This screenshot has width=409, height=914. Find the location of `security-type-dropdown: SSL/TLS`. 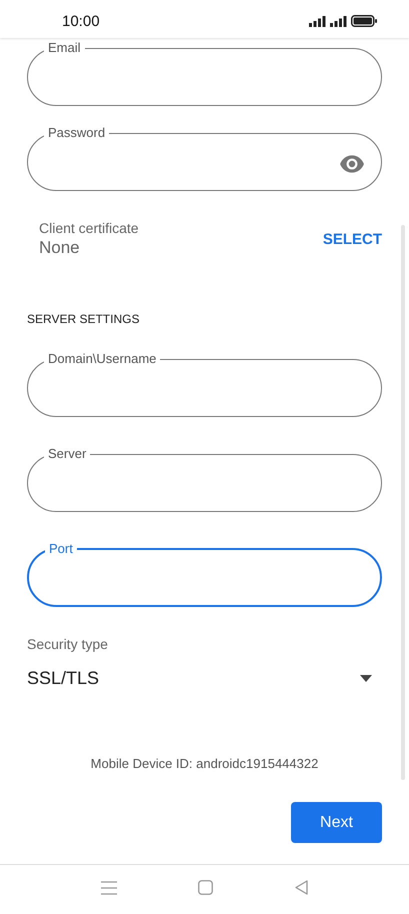

security-type-dropdown: SSL/TLS is located at coordinates (204, 678).